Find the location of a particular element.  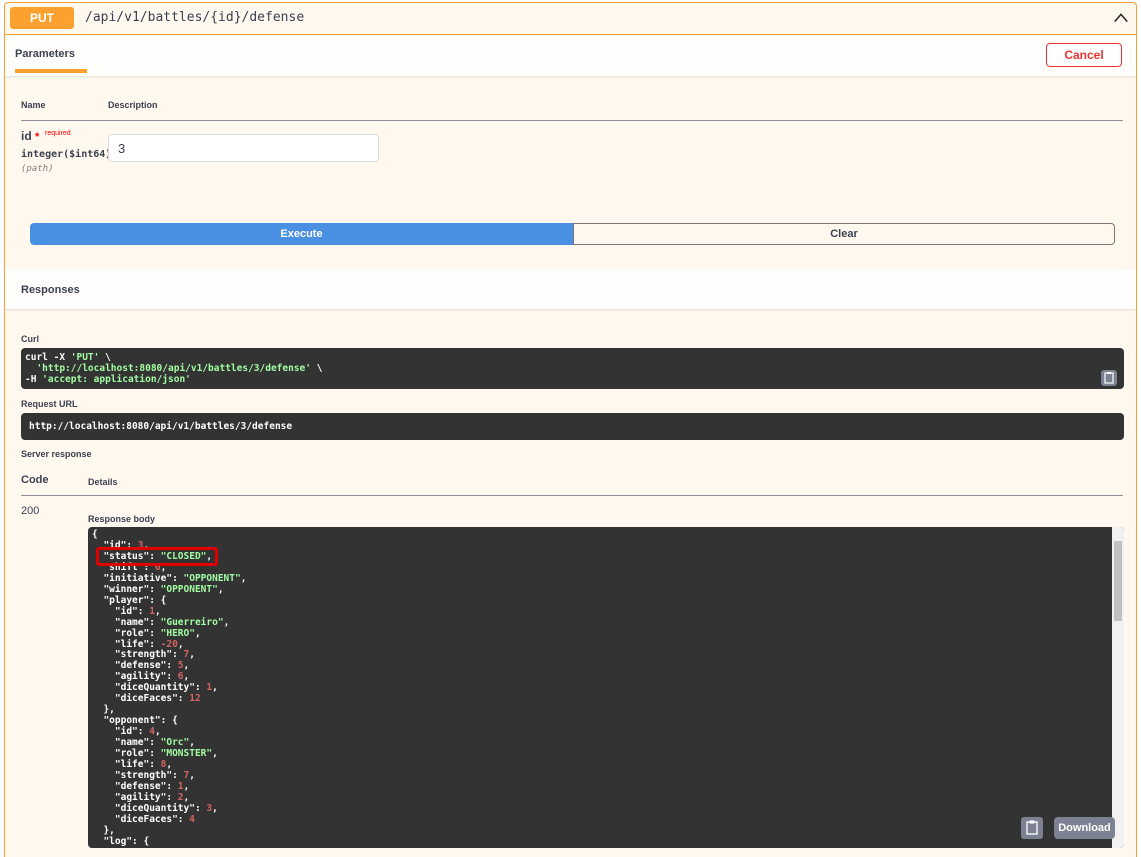

scrollbar is located at coordinates (1118, 687).